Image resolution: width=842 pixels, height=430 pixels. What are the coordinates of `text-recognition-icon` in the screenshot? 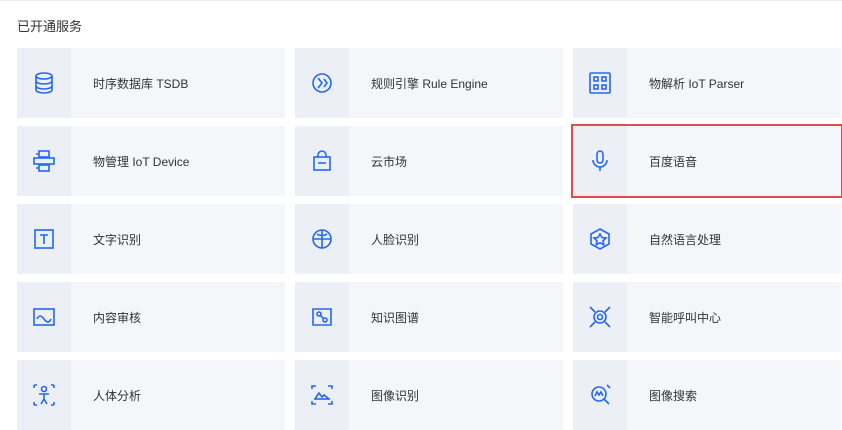 It's located at (44, 239).